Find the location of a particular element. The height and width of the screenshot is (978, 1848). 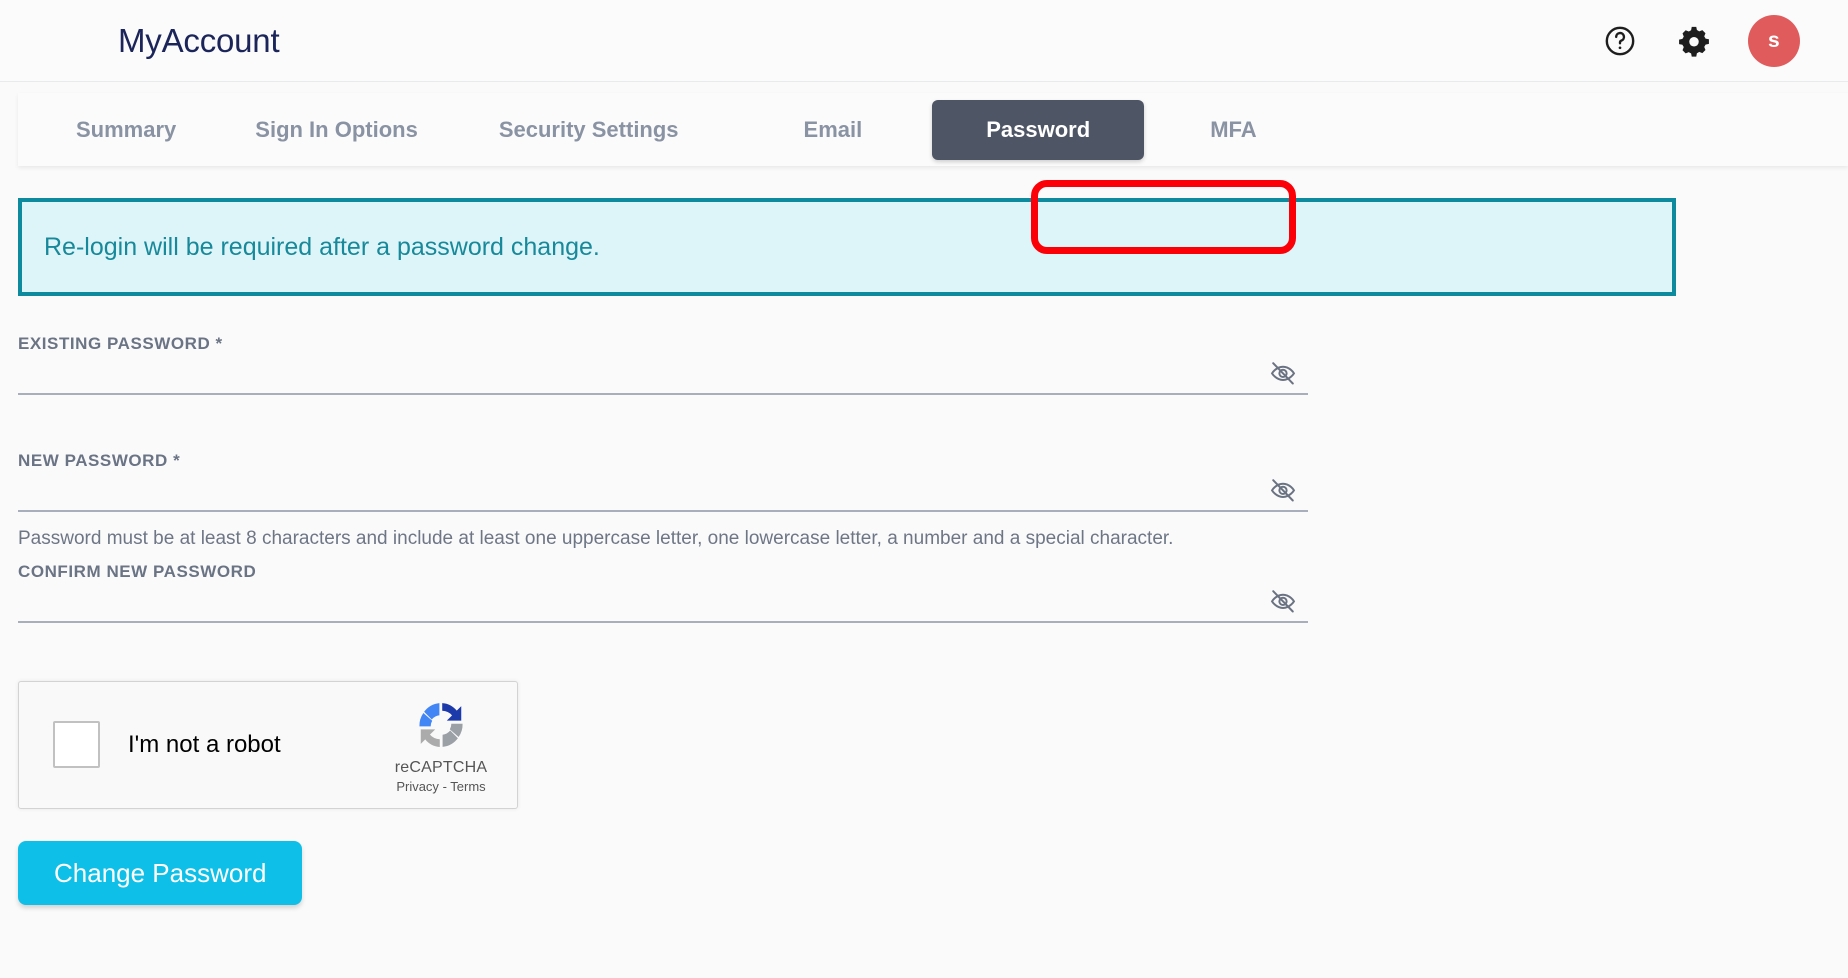

existing-password-label: EXISTING PASSWORD * is located at coordinates (120, 343).